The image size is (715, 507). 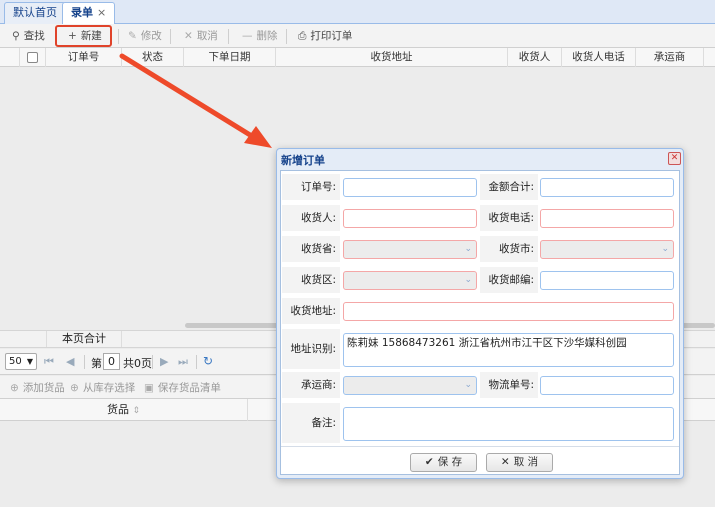 What do you see at coordinates (188, 36) in the screenshot?
I see `x-icon: ✕` at bounding box center [188, 36].